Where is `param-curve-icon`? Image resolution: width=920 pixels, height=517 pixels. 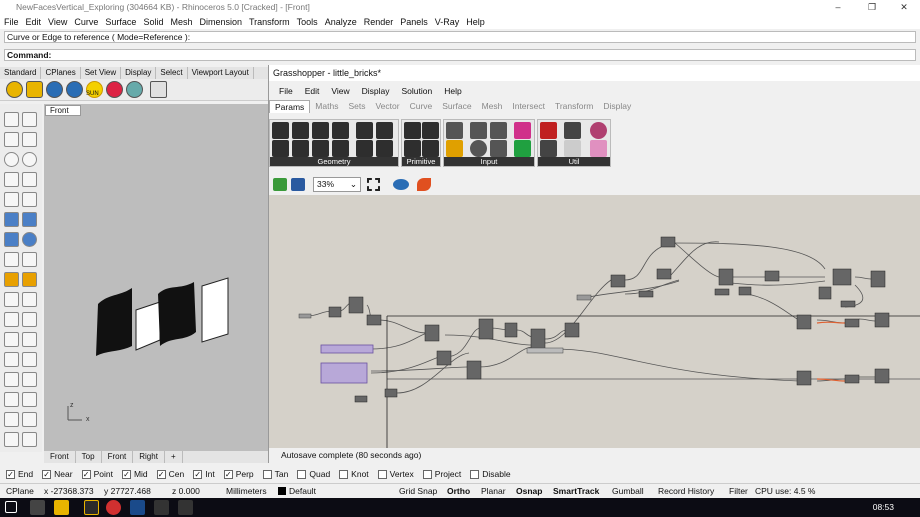
param-curve-icon is located at coordinates (320, 130).